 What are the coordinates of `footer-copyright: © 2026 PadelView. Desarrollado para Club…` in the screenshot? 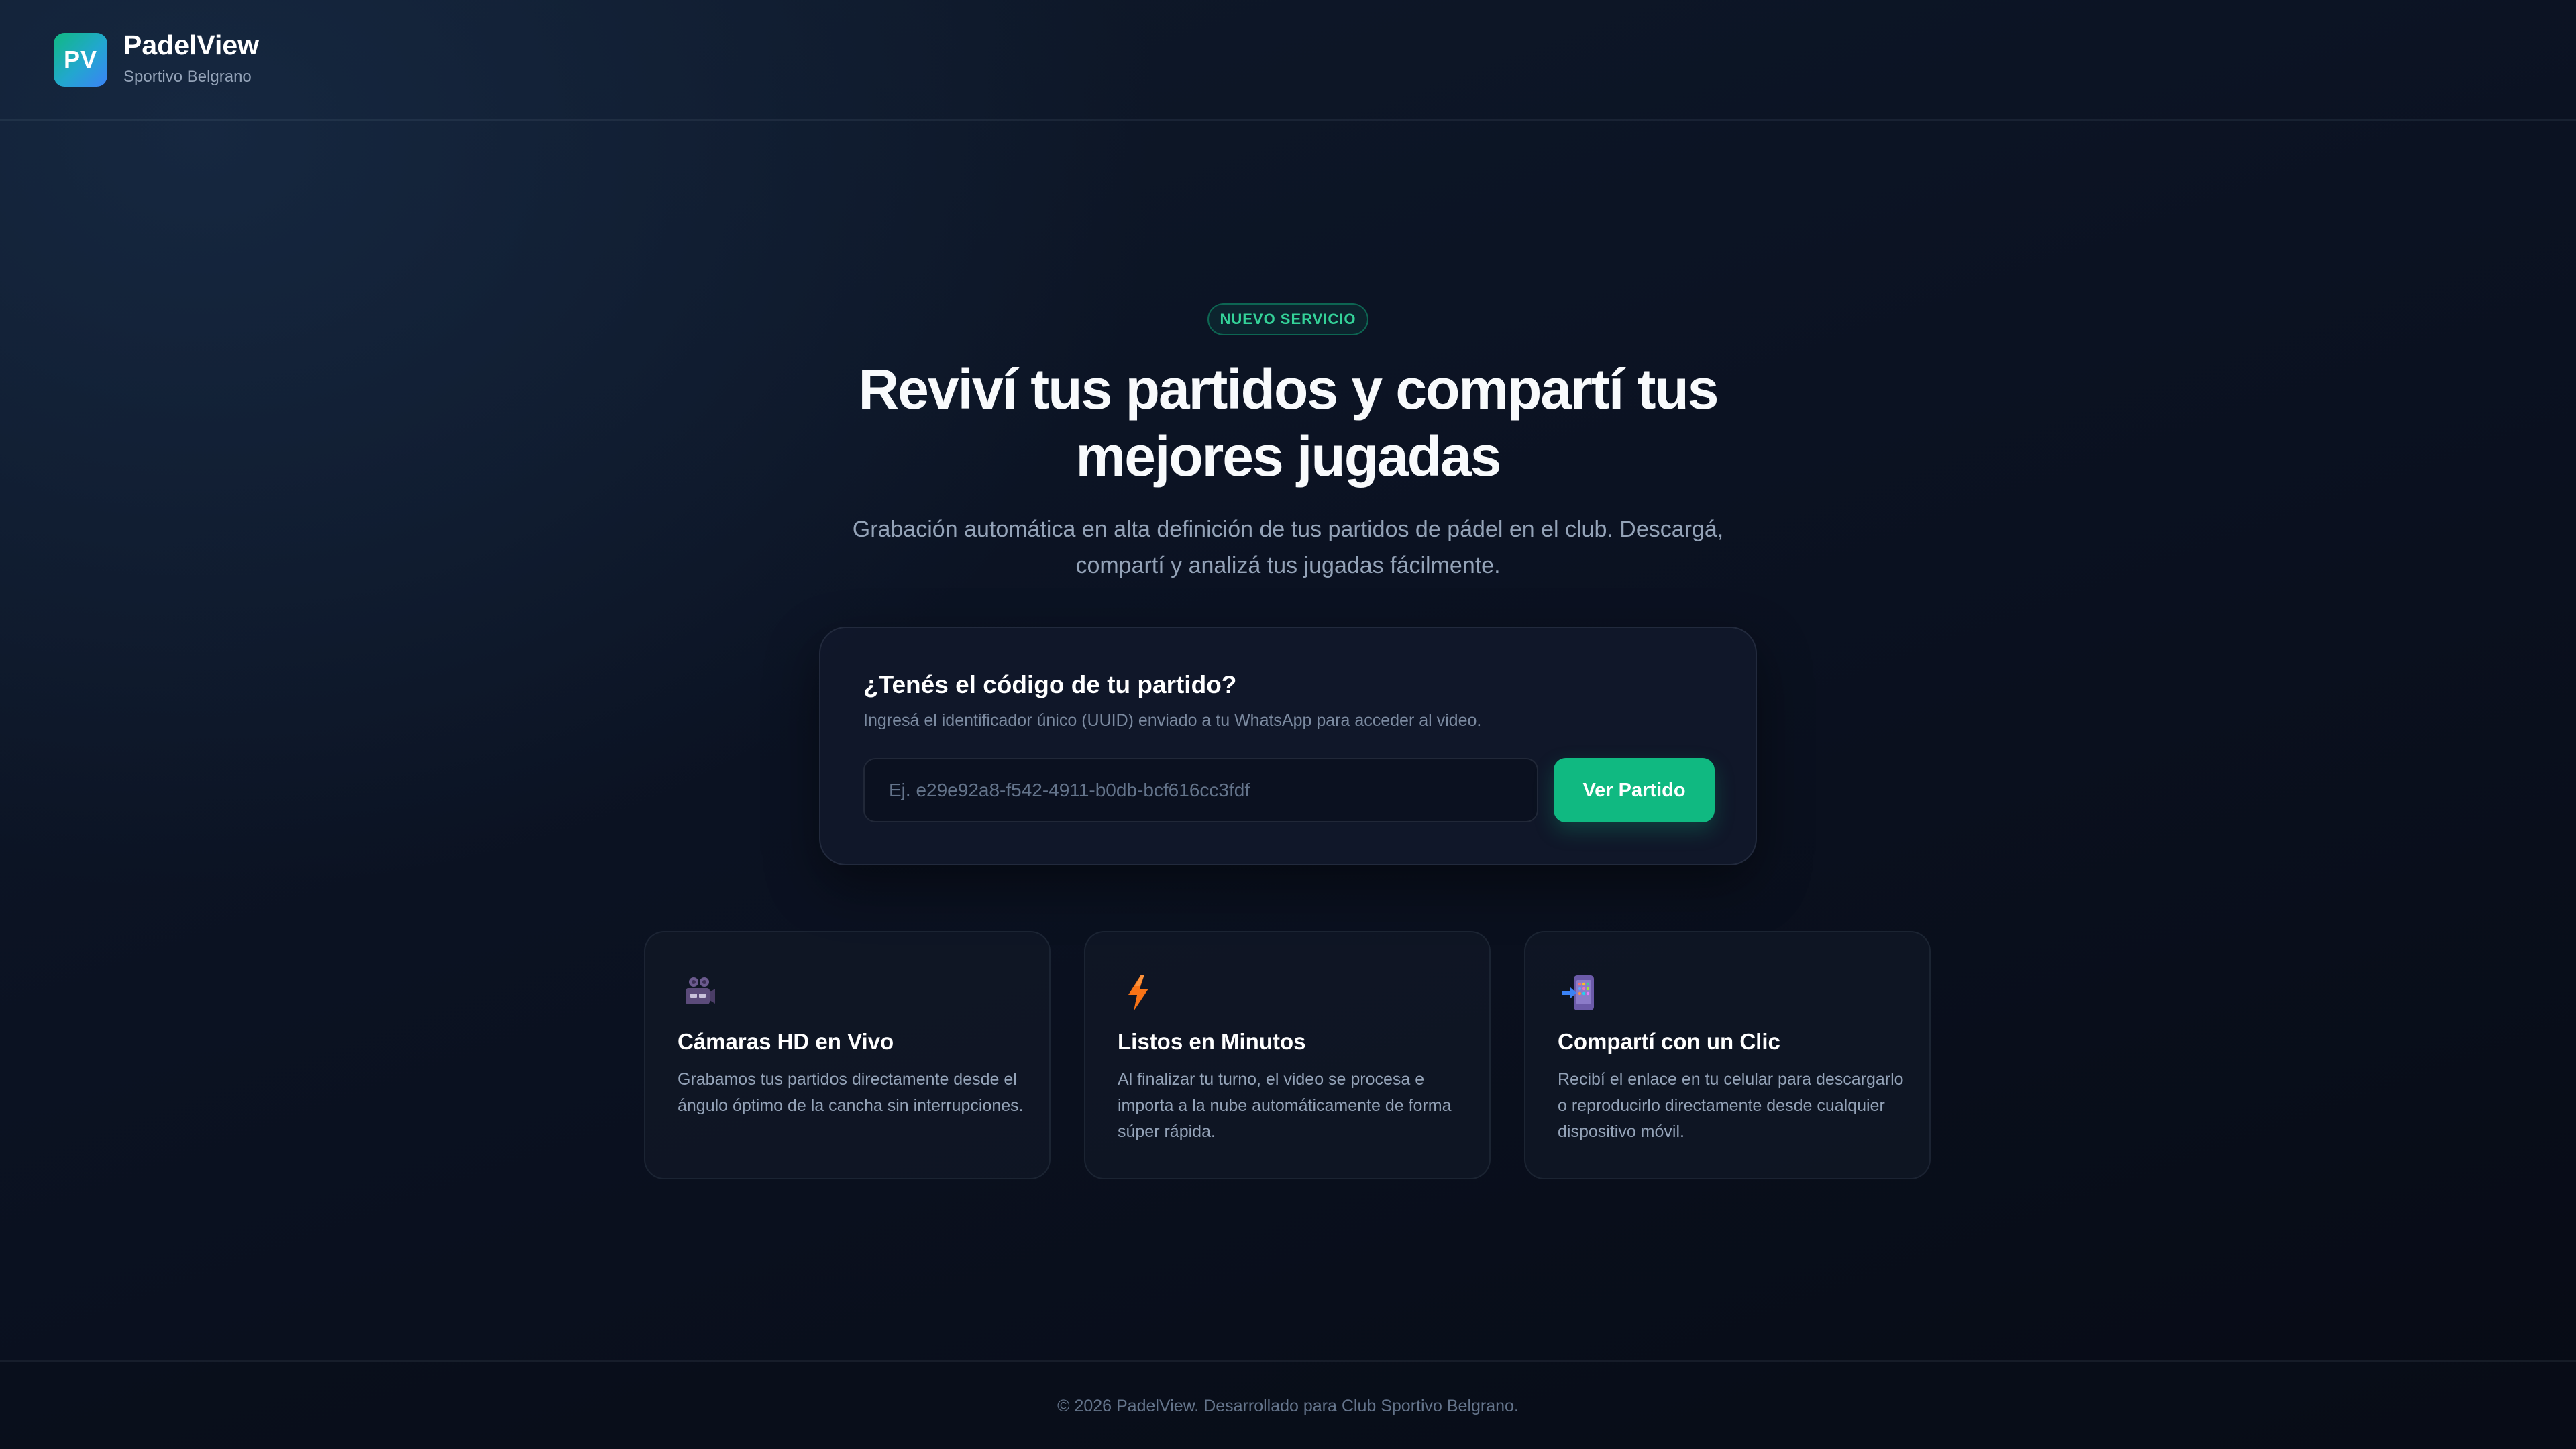 It's located at (1288, 1406).